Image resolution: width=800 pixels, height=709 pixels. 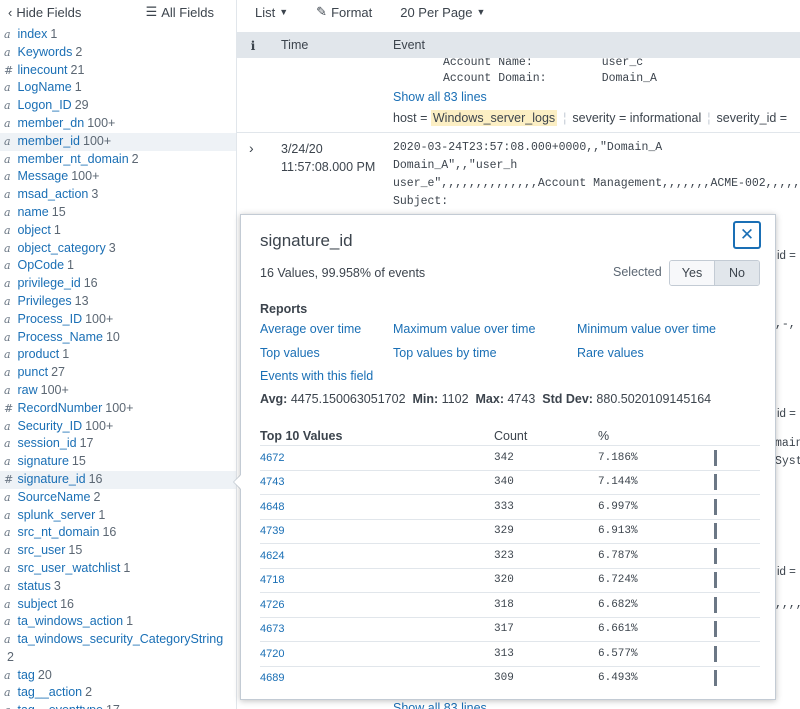 I want to click on top-value-row: 4726 318 6.682%, so click(x=510, y=604).